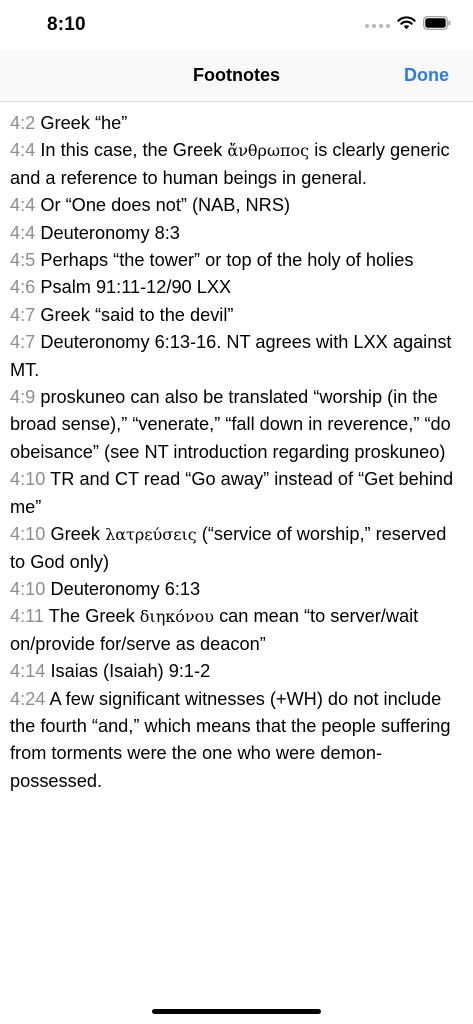 This screenshot has width=473, height=1024. I want to click on status-icons, so click(408, 25).